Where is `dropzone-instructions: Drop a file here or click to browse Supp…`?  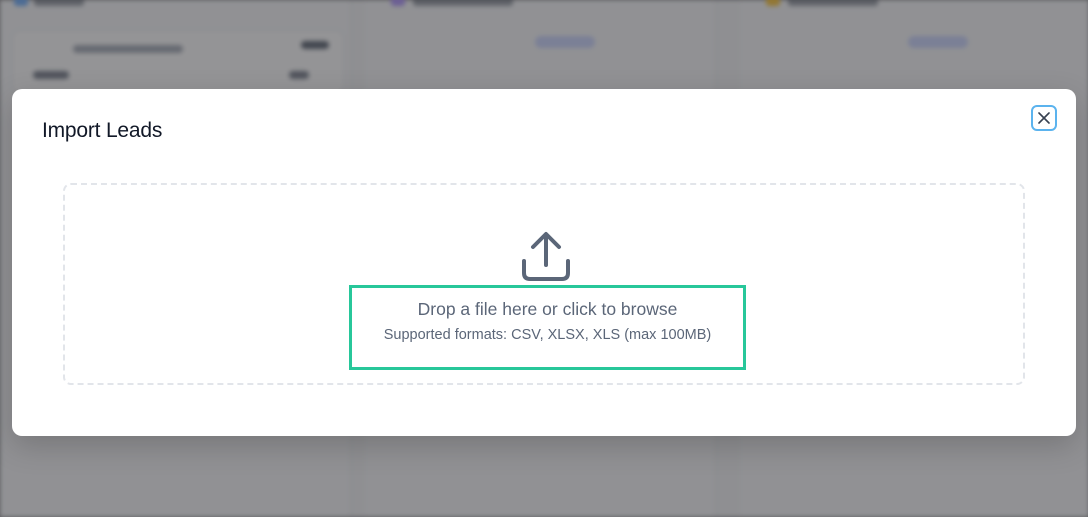 dropzone-instructions: Drop a file here or click to browse Supp… is located at coordinates (547, 327).